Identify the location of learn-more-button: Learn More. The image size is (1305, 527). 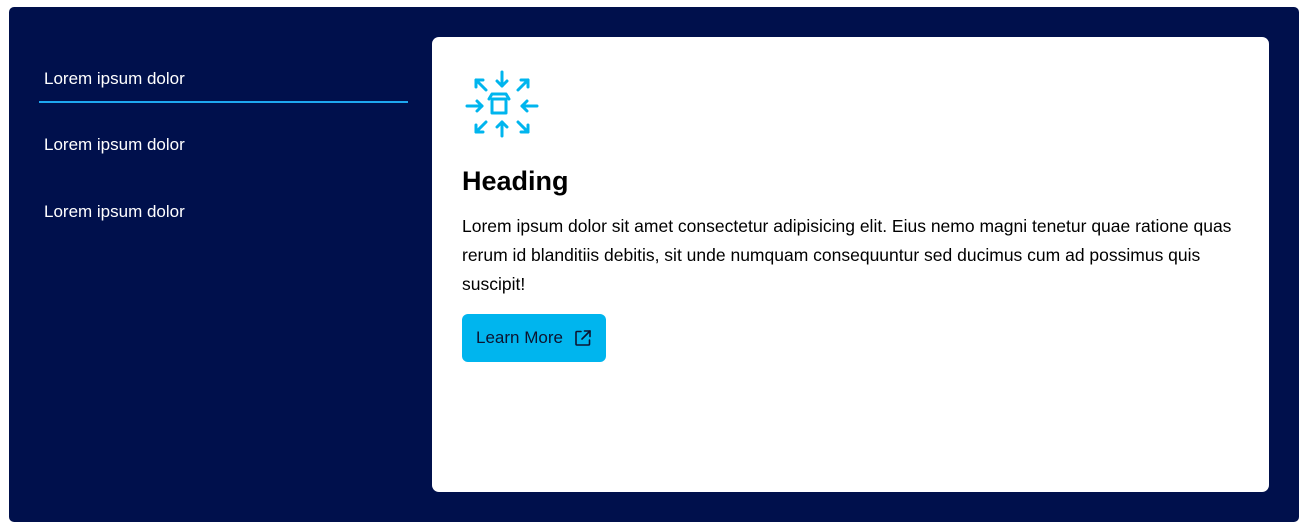
(534, 338).